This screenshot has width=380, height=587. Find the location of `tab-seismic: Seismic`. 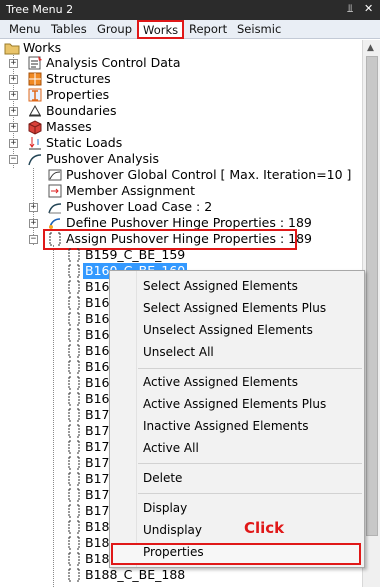

tab-seismic: Seismic is located at coordinates (259, 29).